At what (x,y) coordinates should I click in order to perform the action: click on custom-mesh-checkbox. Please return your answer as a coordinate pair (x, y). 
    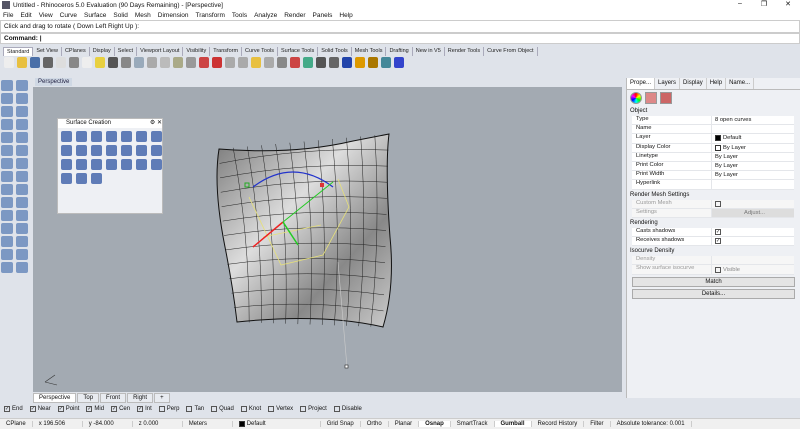
    Looking at the image, I should click on (718, 203).